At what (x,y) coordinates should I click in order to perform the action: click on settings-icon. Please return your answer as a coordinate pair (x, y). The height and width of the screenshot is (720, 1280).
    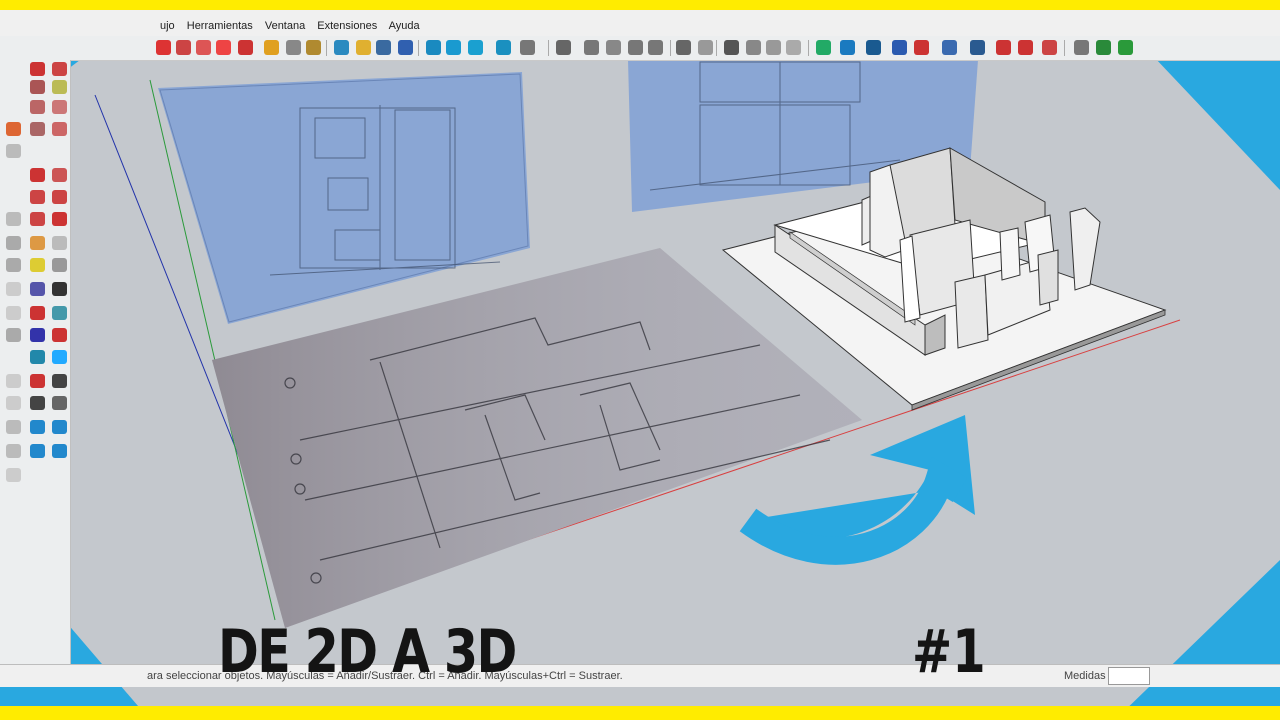
    Looking at the image, I should click on (527, 47).